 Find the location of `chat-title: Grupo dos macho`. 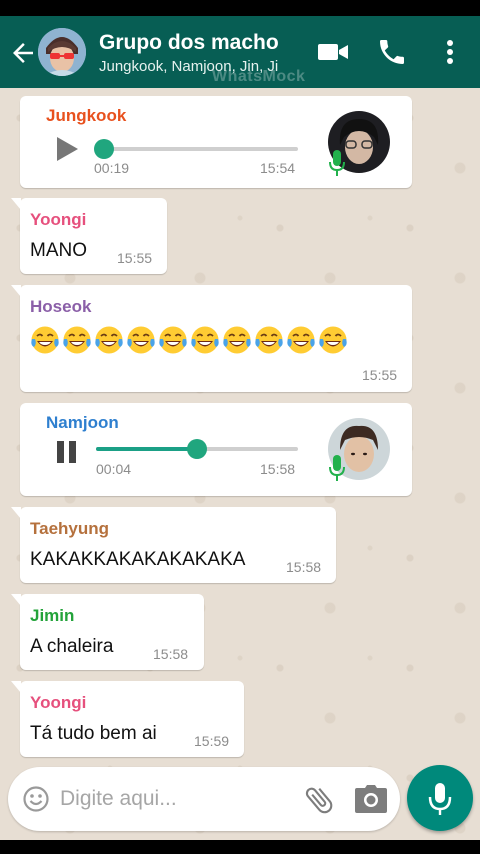

chat-title: Grupo dos macho is located at coordinates (189, 43).